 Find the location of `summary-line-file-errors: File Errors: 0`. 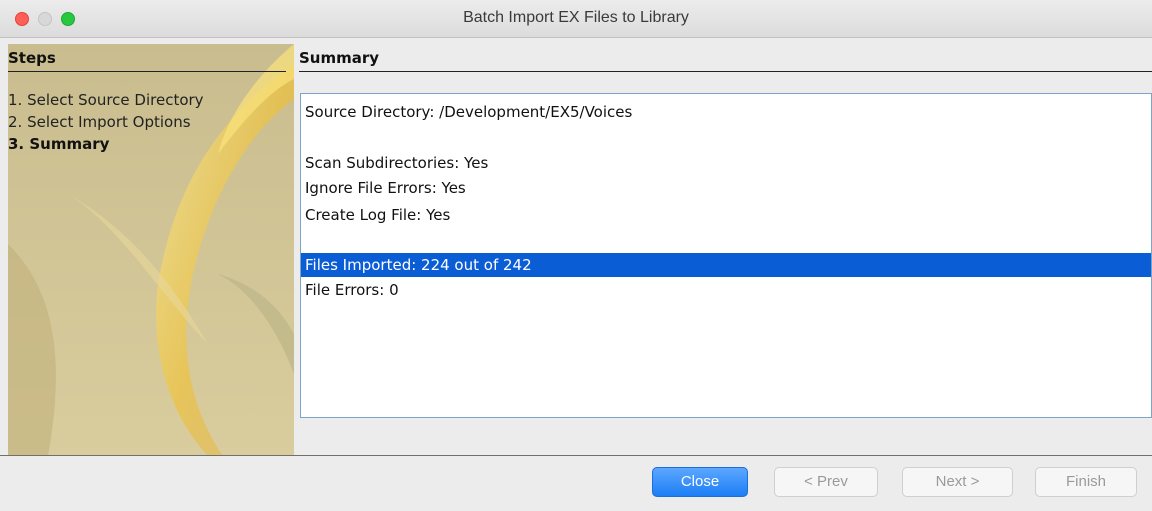

summary-line-file-errors: File Errors: 0 is located at coordinates (352, 290).